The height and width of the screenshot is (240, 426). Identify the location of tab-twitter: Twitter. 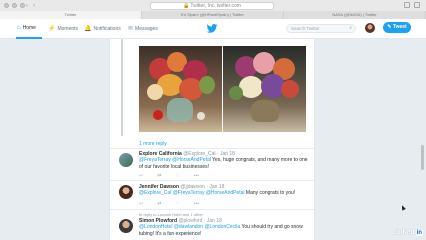
(71, 15).